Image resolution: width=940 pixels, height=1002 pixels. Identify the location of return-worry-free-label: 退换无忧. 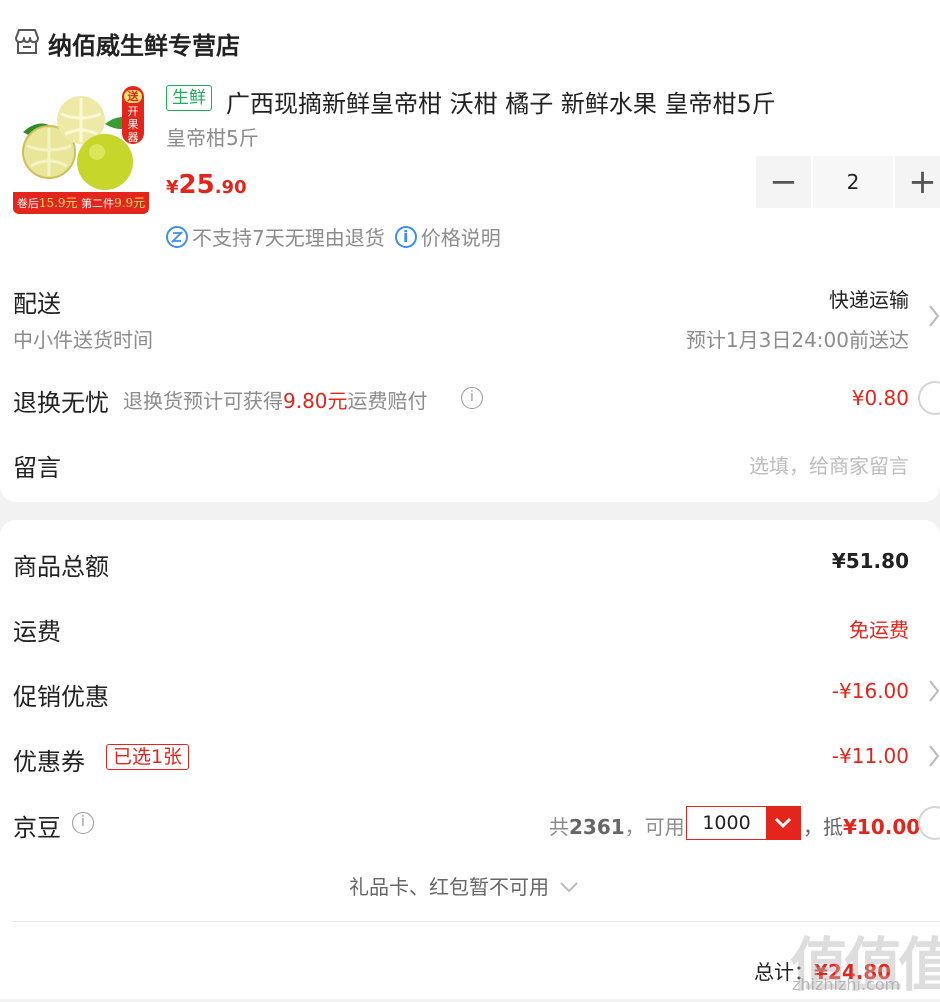
(61, 403).